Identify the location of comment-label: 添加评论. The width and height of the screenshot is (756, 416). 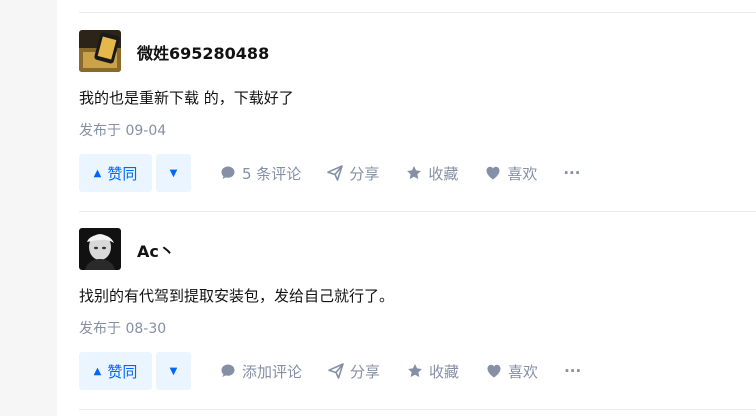
(272, 371).